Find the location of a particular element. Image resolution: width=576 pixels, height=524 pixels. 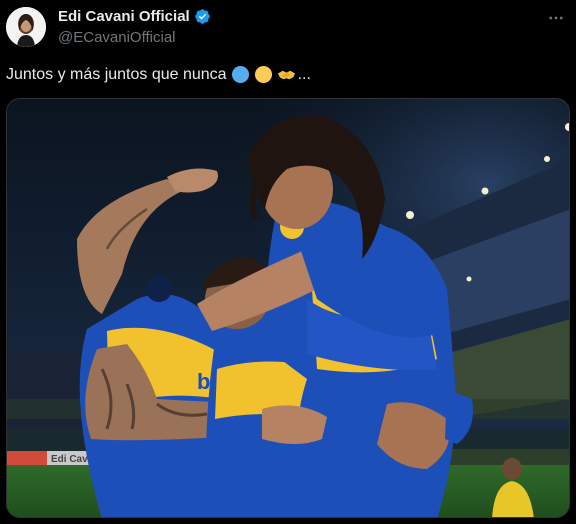

avatar-portrait is located at coordinates (26, 27).